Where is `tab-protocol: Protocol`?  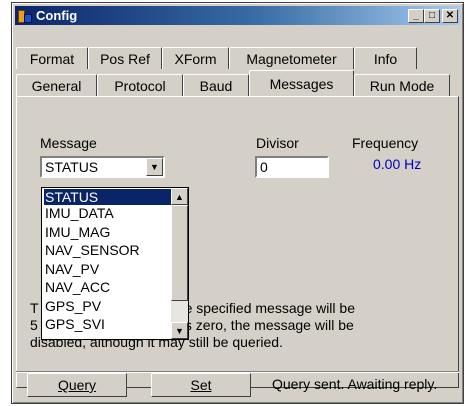 tab-protocol: Protocol is located at coordinates (140, 85).